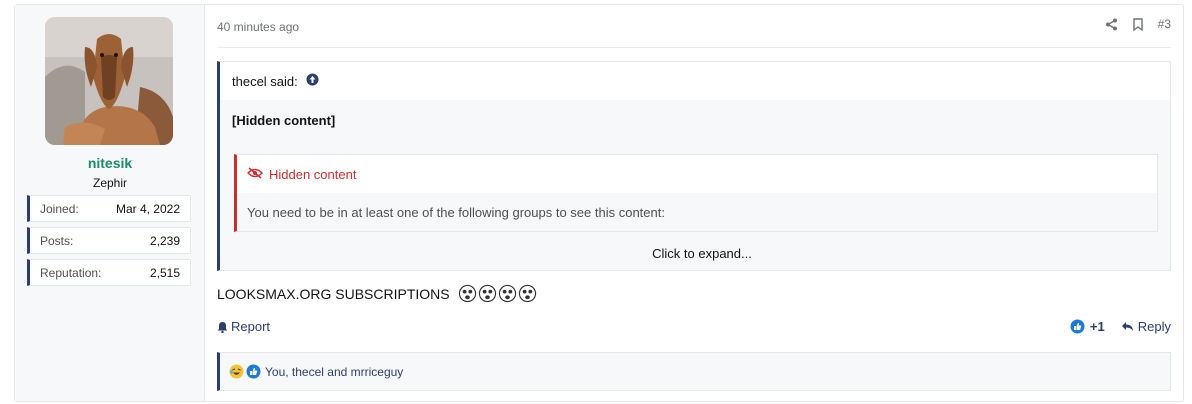 The height and width of the screenshot is (404, 1192). What do you see at coordinates (109, 240) in the screenshot?
I see `stat-posts: Posts: 2,239` at bounding box center [109, 240].